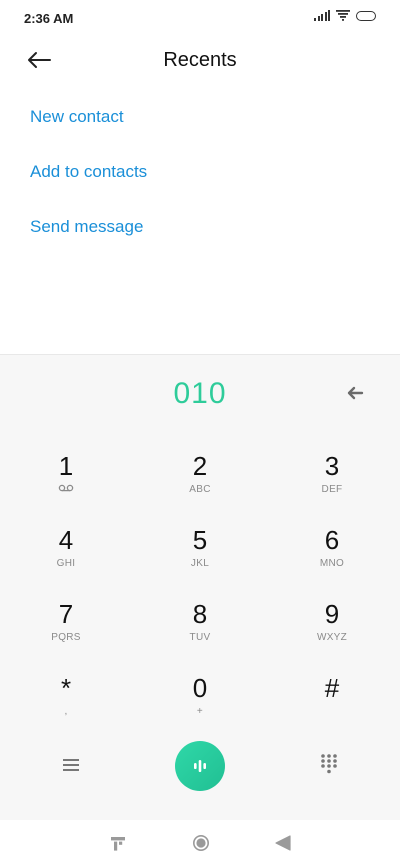  What do you see at coordinates (200, 540) in the screenshot?
I see `key-digit: 5` at bounding box center [200, 540].